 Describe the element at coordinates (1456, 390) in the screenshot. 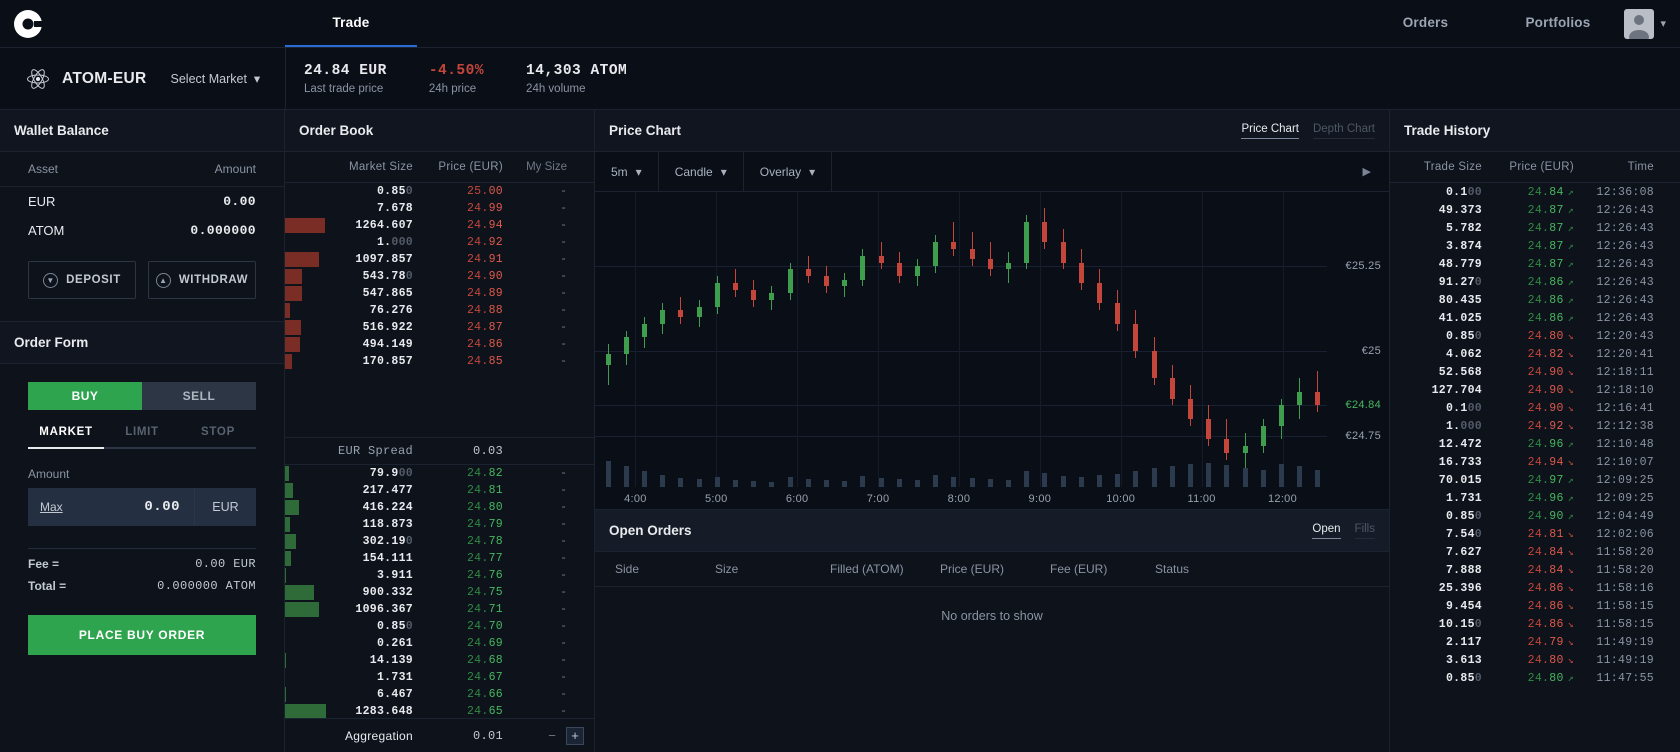

I see `trade-size: 127.704` at that location.